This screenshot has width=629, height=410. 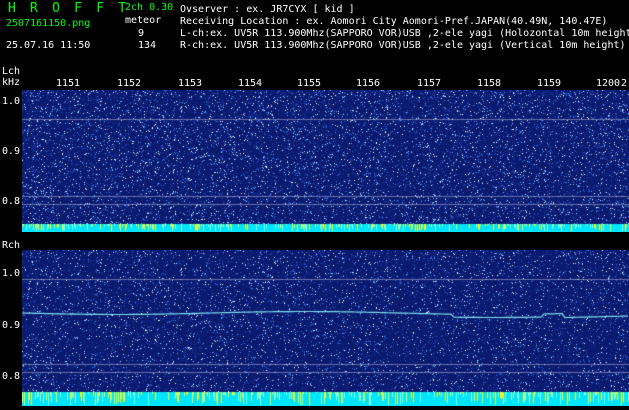 I want to click on meteor-count-rch: 134, so click(x=147, y=45).